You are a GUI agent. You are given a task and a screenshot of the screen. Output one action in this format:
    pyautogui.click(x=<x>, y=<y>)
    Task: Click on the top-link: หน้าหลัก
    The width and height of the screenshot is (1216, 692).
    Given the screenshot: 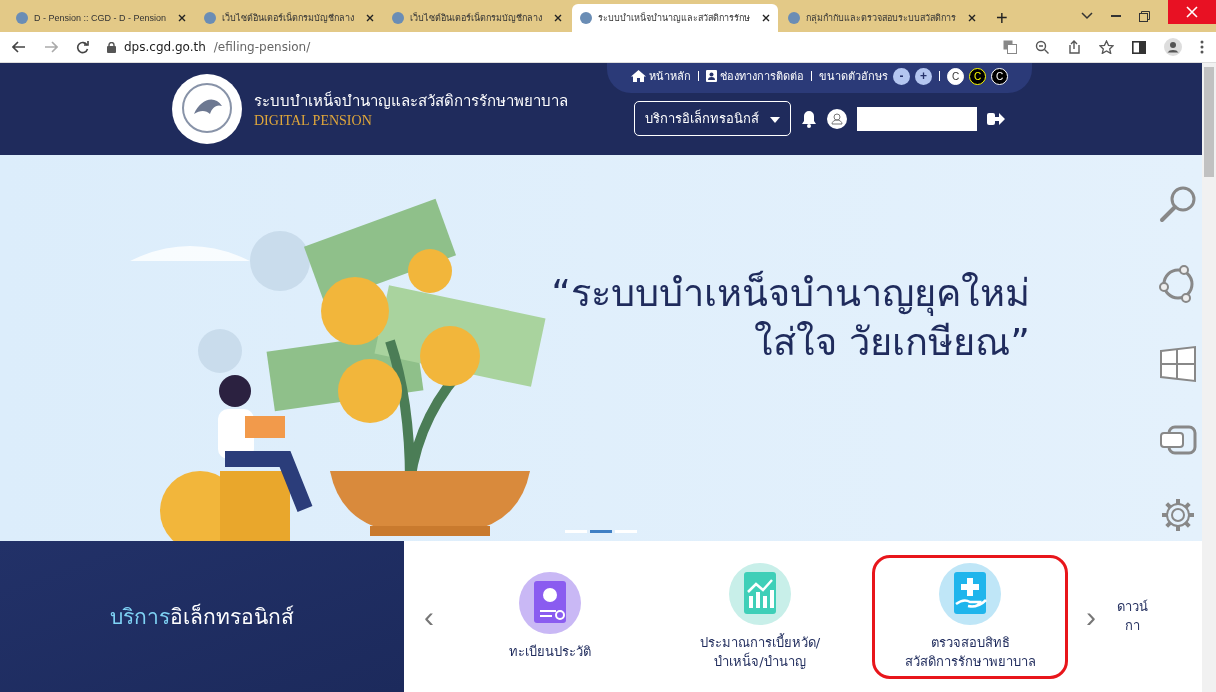 What is the action you would take?
    pyautogui.click(x=661, y=76)
    